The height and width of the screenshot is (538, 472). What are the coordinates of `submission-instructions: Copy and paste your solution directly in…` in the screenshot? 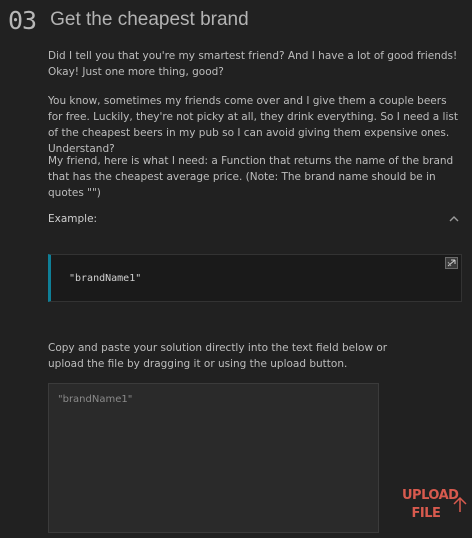 It's located at (218, 356).